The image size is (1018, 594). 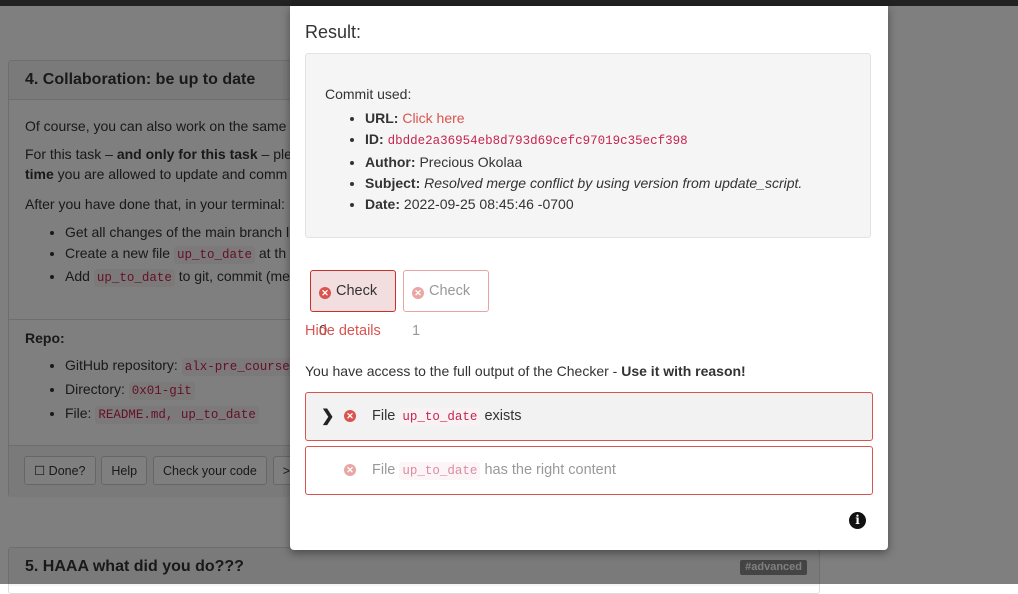 What do you see at coordinates (857, 520) in the screenshot?
I see `info-icon: i` at bounding box center [857, 520].